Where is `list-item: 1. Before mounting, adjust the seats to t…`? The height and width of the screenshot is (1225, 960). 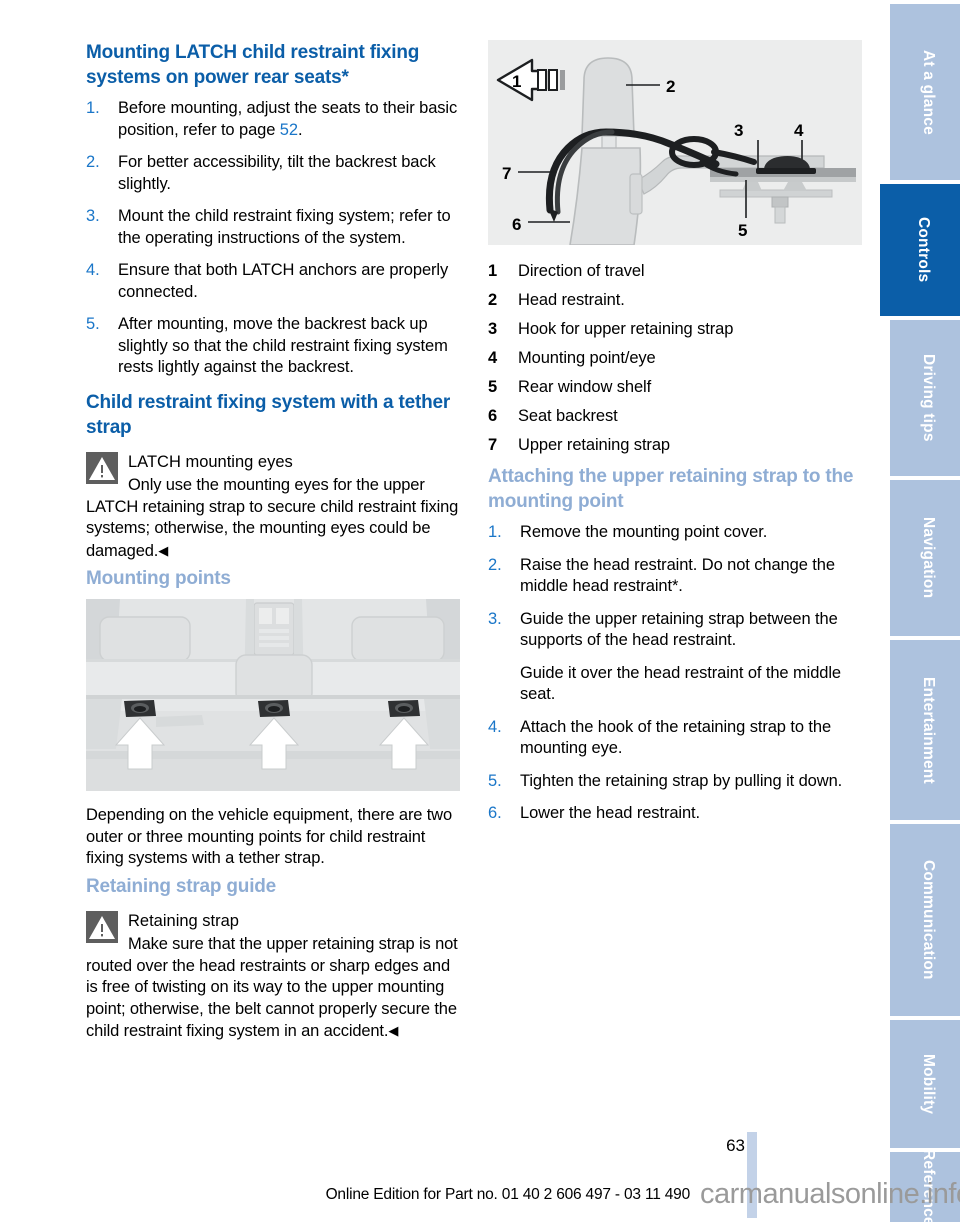
list-item: 1. Before mounting, adjust the seats to t… is located at coordinates (273, 119).